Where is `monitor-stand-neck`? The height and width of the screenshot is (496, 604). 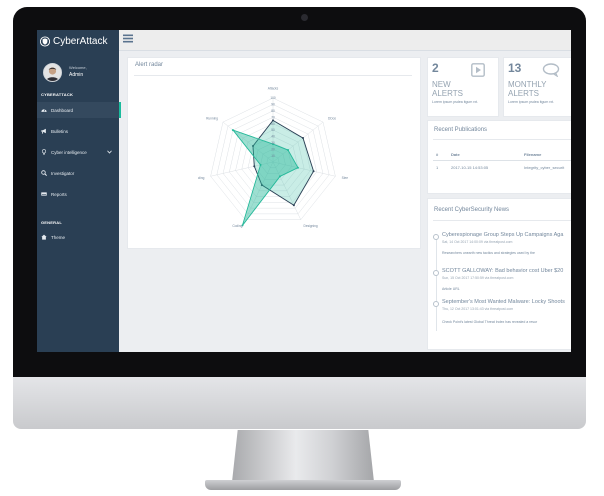
monitor-stand-neck is located at coordinates (303, 456).